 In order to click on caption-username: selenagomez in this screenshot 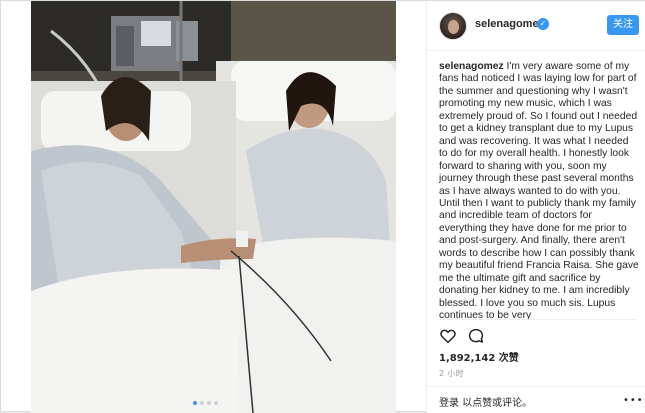, I will do `click(471, 66)`.